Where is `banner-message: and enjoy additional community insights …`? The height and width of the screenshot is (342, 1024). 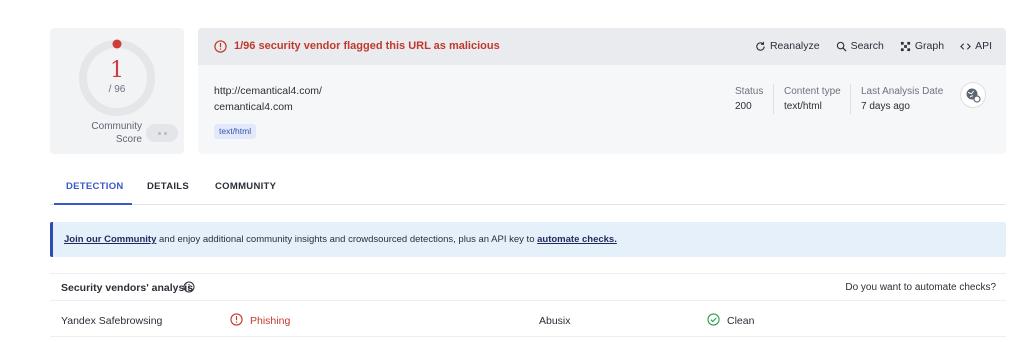
banner-message: and enjoy additional community insights … is located at coordinates (347, 239).